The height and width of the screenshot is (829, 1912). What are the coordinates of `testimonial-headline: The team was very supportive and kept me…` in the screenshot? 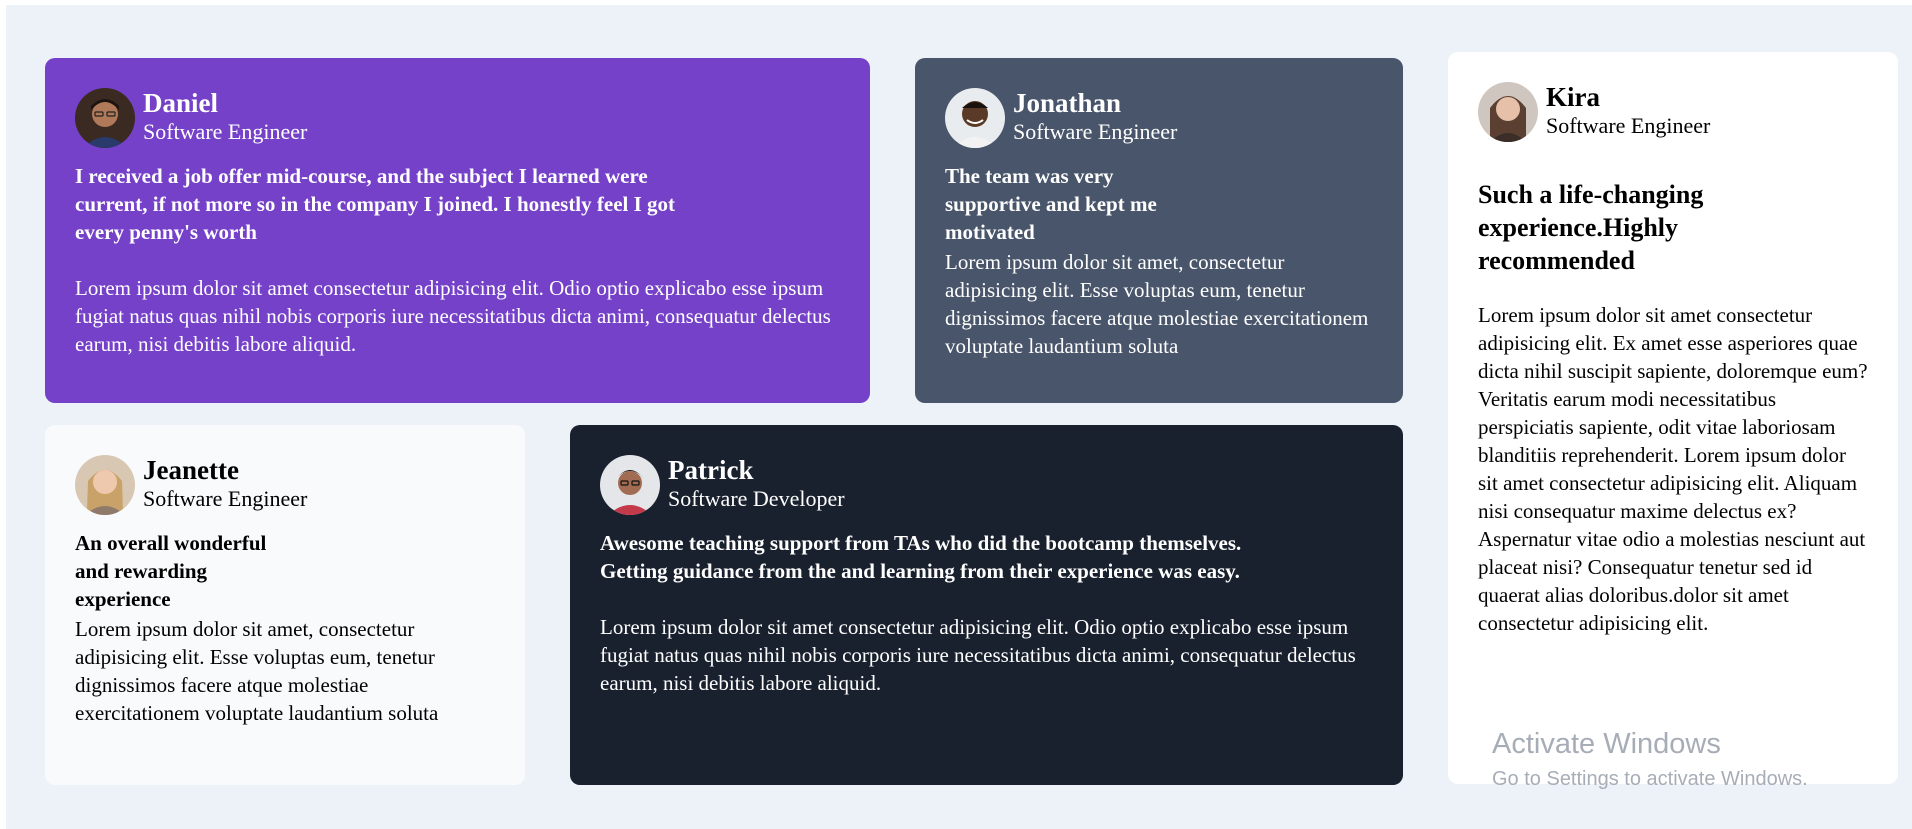 It's located at (1051, 204).